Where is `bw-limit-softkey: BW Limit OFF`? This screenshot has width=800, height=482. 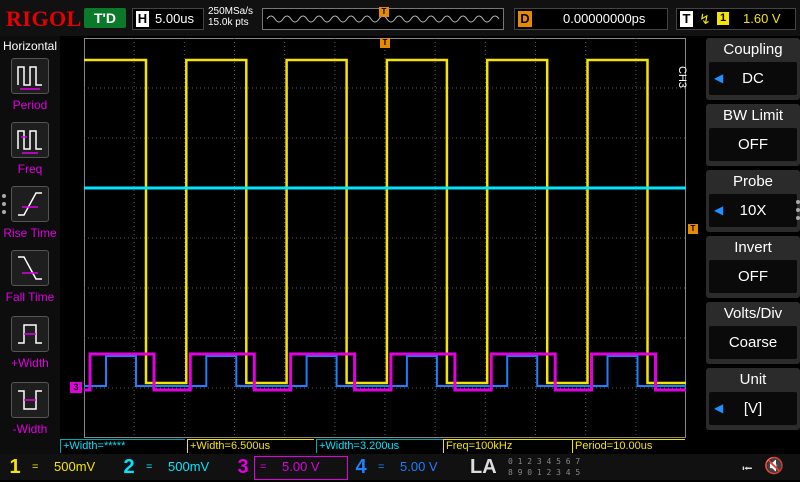
bw-limit-softkey: BW Limit OFF is located at coordinates (753, 135).